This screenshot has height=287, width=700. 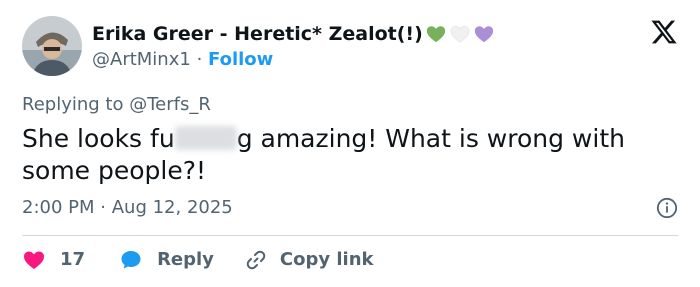 What do you see at coordinates (131, 260) in the screenshot?
I see `chat-bubble-icon` at bounding box center [131, 260].